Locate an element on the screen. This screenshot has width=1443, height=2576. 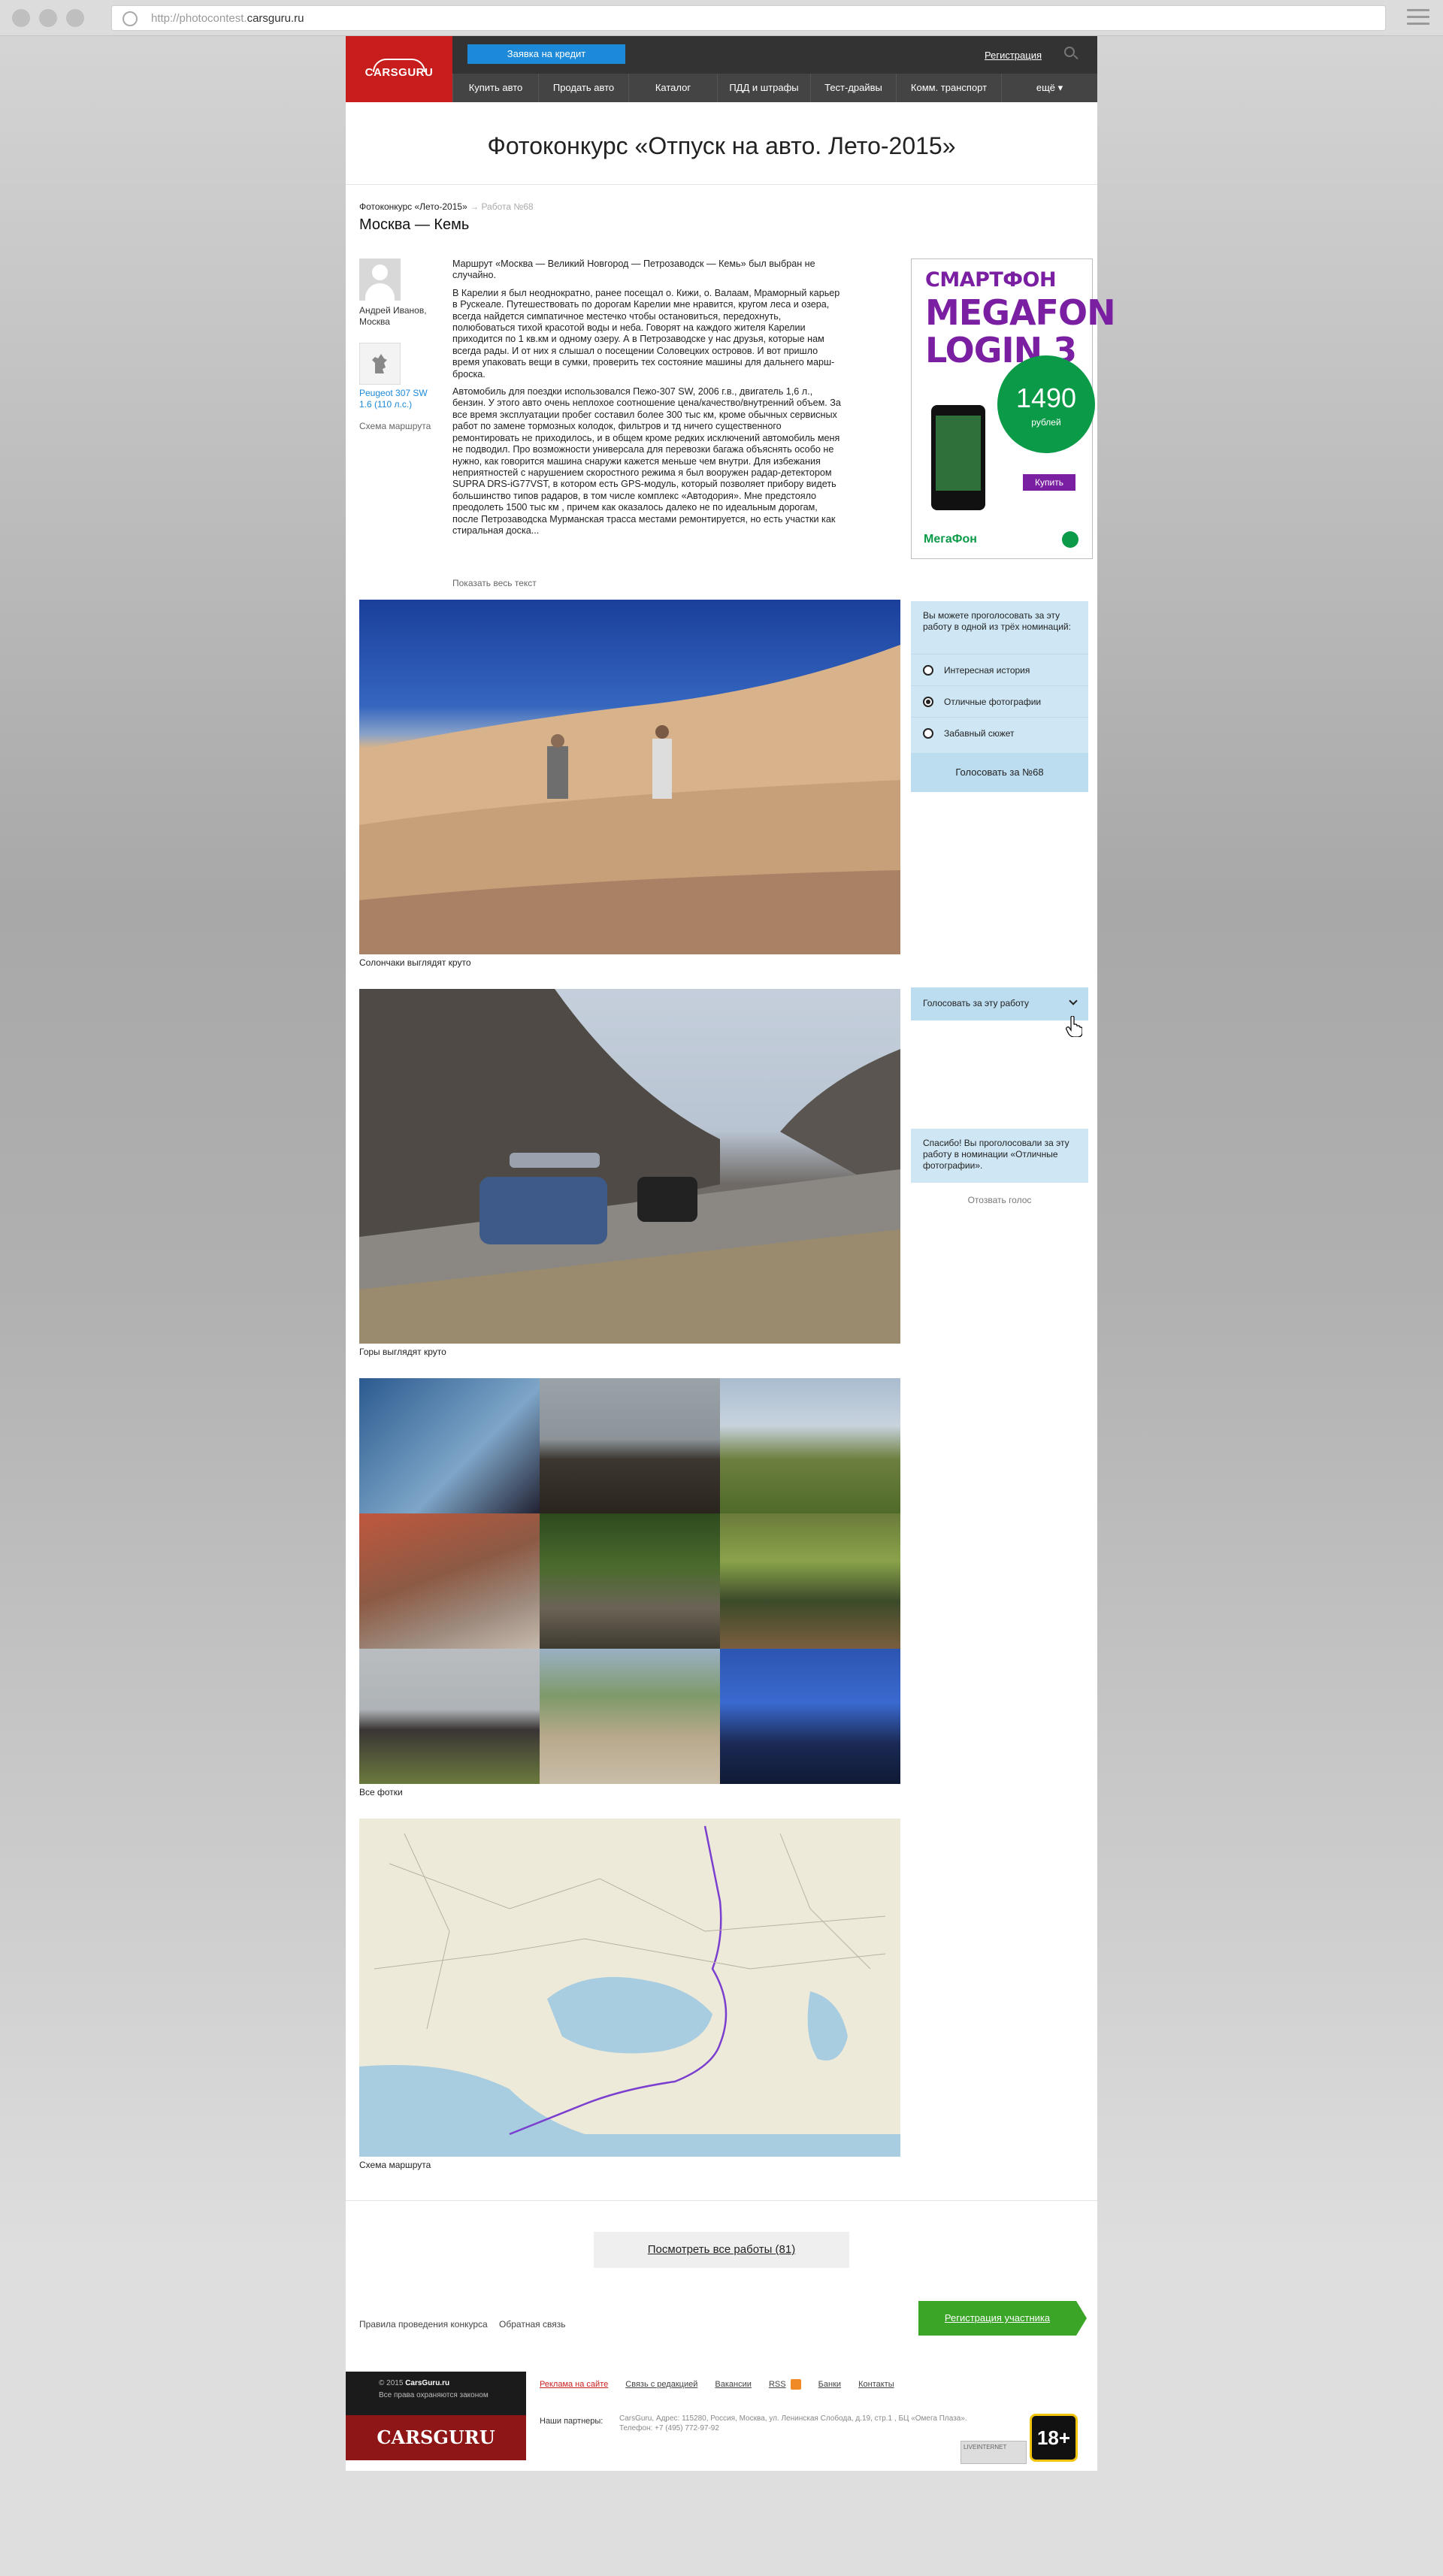
car-brand-logo is located at coordinates (380, 364).